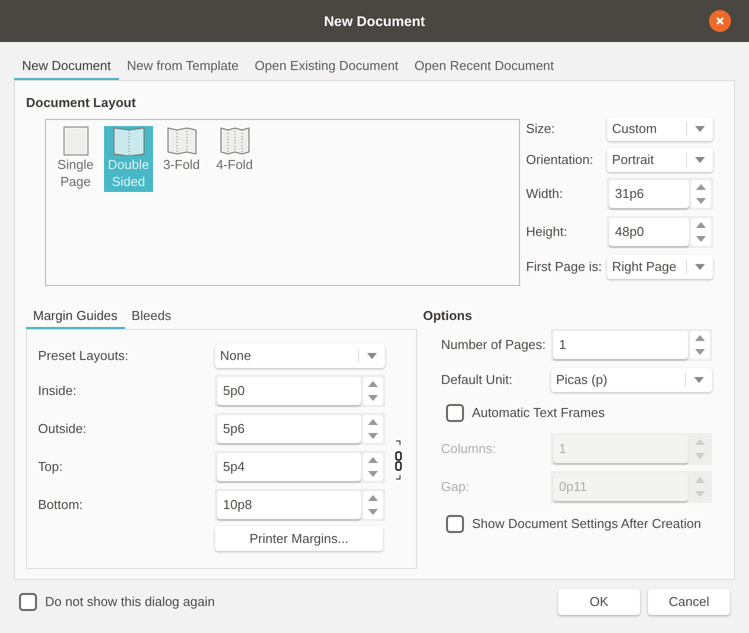 Image resolution: width=749 pixels, height=633 pixels. Describe the element at coordinates (75, 141) in the screenshot. I see `single-page-icon` at that location.